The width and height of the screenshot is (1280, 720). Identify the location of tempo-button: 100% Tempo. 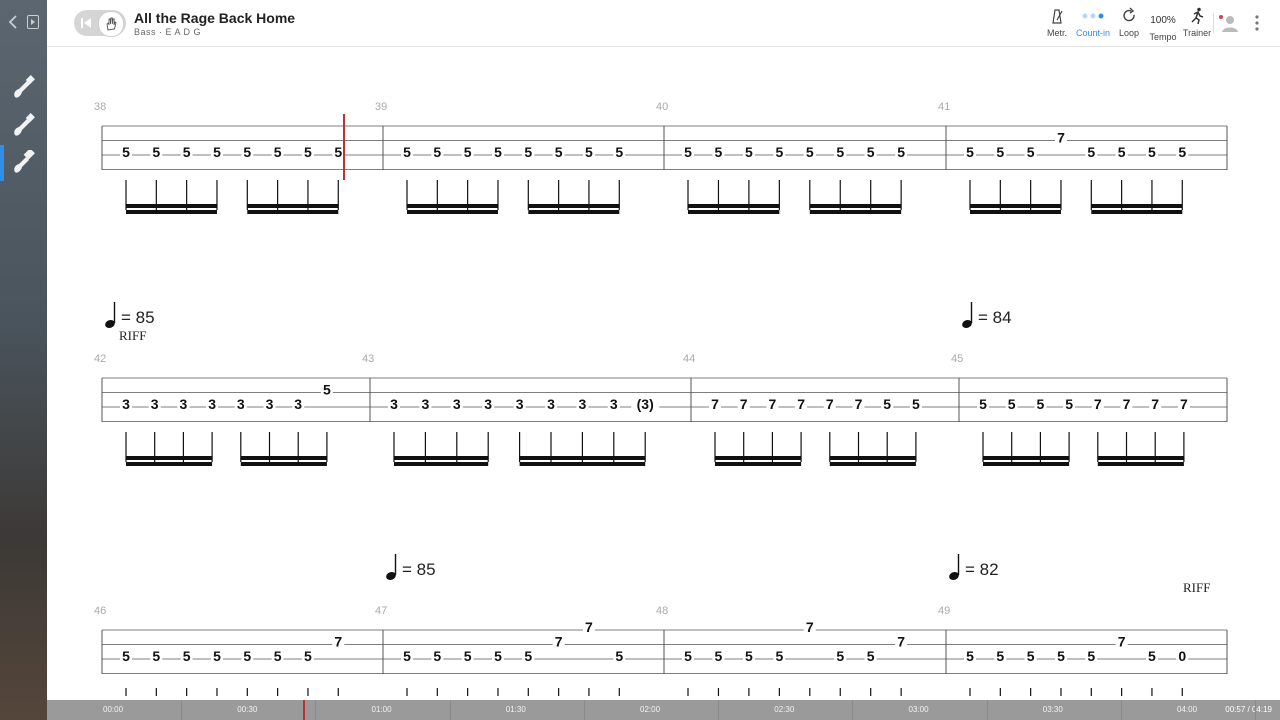
(1163, 24).